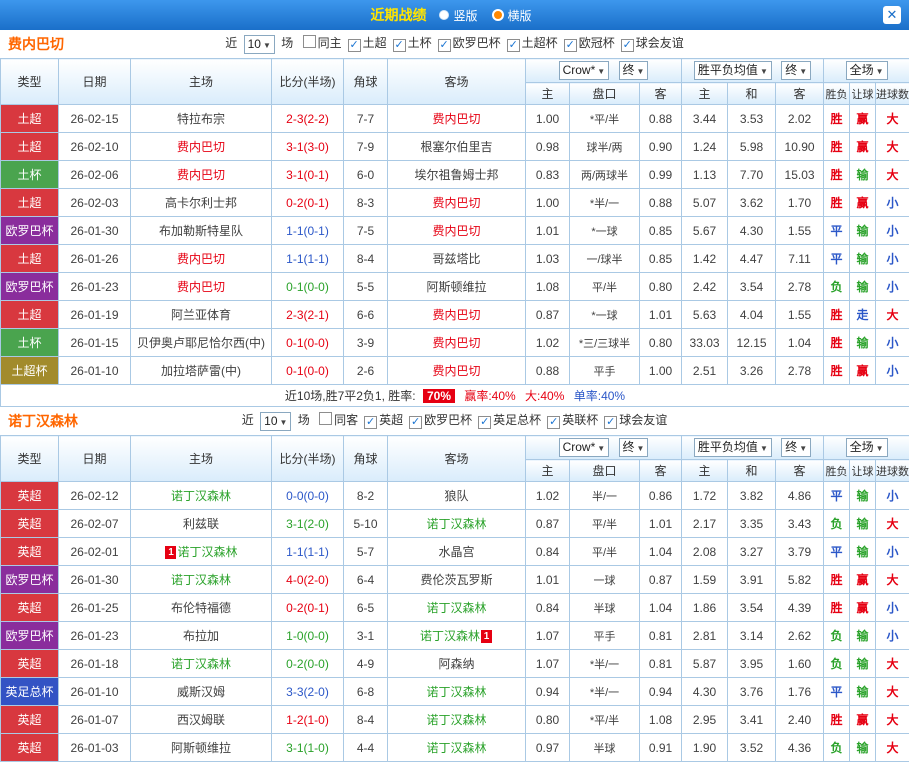 The height and width of the screenshot is (762, 909). What do you see at coordinates (458, 15) in the screenshot?
I see `layout-radio-vertical: 竖版` at bounding box center [458, 15].